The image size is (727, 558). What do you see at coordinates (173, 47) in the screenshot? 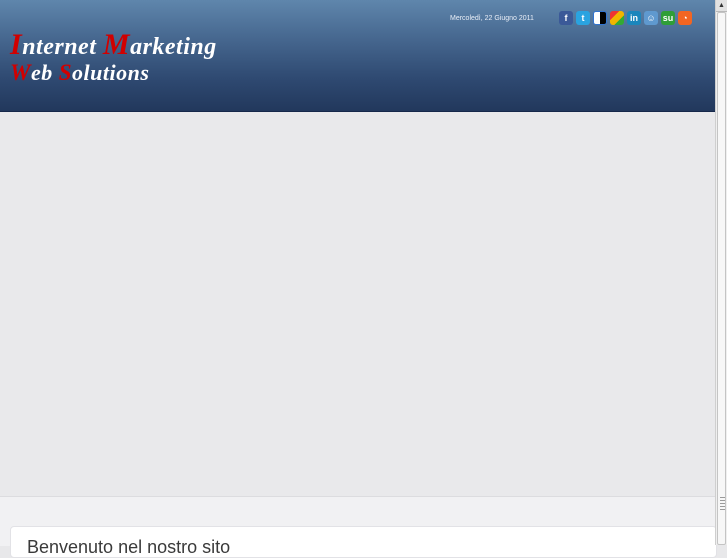
I see `logo-text-marketing: arketing` at bounding box center [173, 47].